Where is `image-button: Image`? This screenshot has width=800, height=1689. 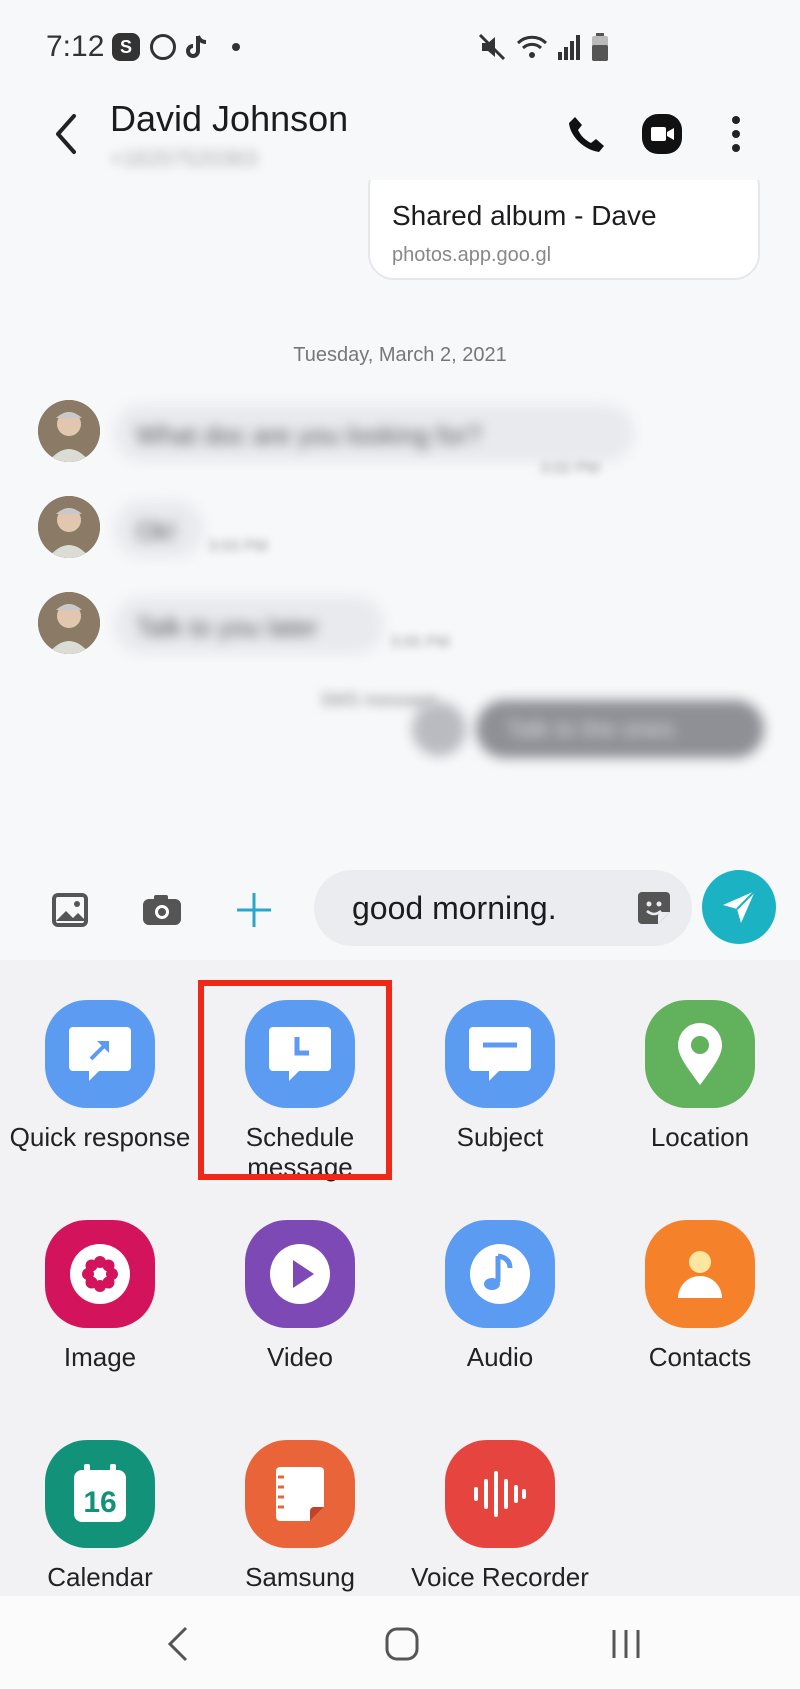 image-button: Image is located at coordinates (100, 1296).